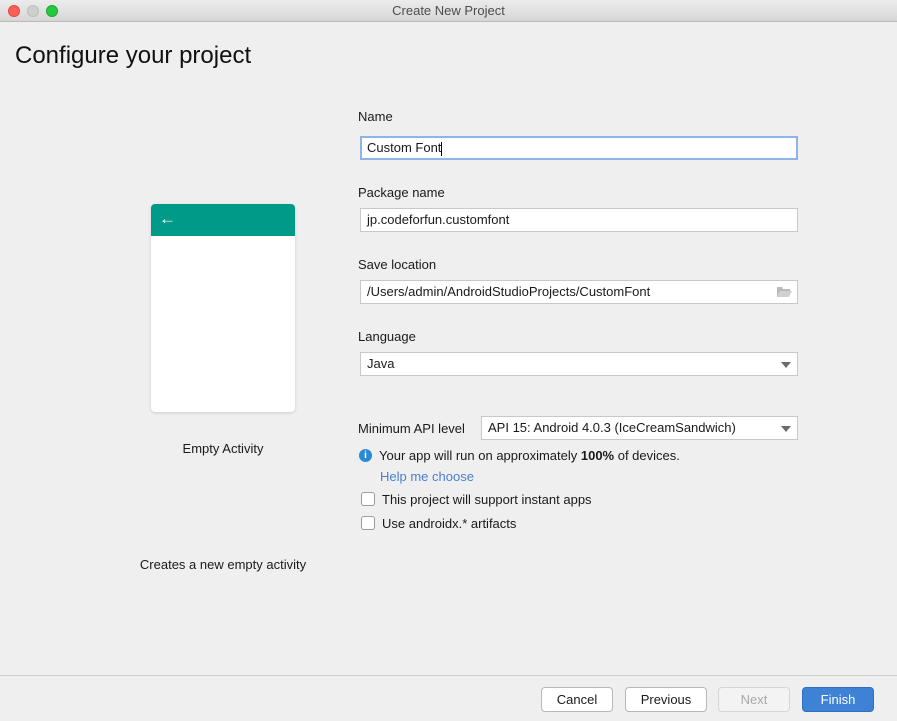  What do you see at coordinates (754, 699) in the screenshot?
I see `next-button: Next` at bounding box center [754, 699].